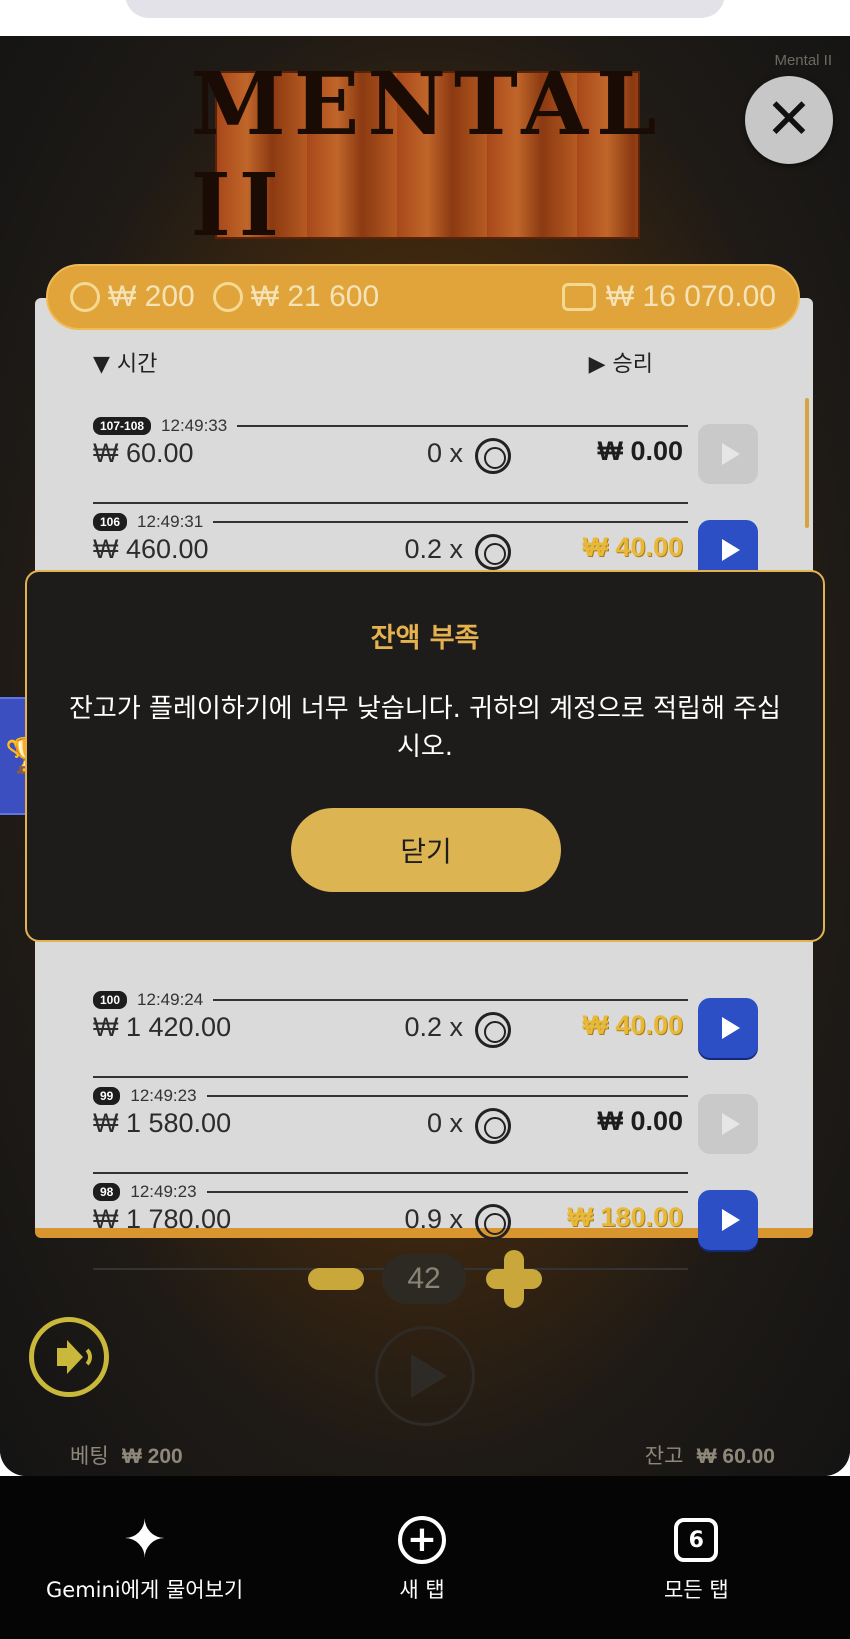 Image resolution: width=850 pixels, height=1639 pixels. I want to click on balance-info: 잔고 ₩ 60.00, so click(710, 1455).